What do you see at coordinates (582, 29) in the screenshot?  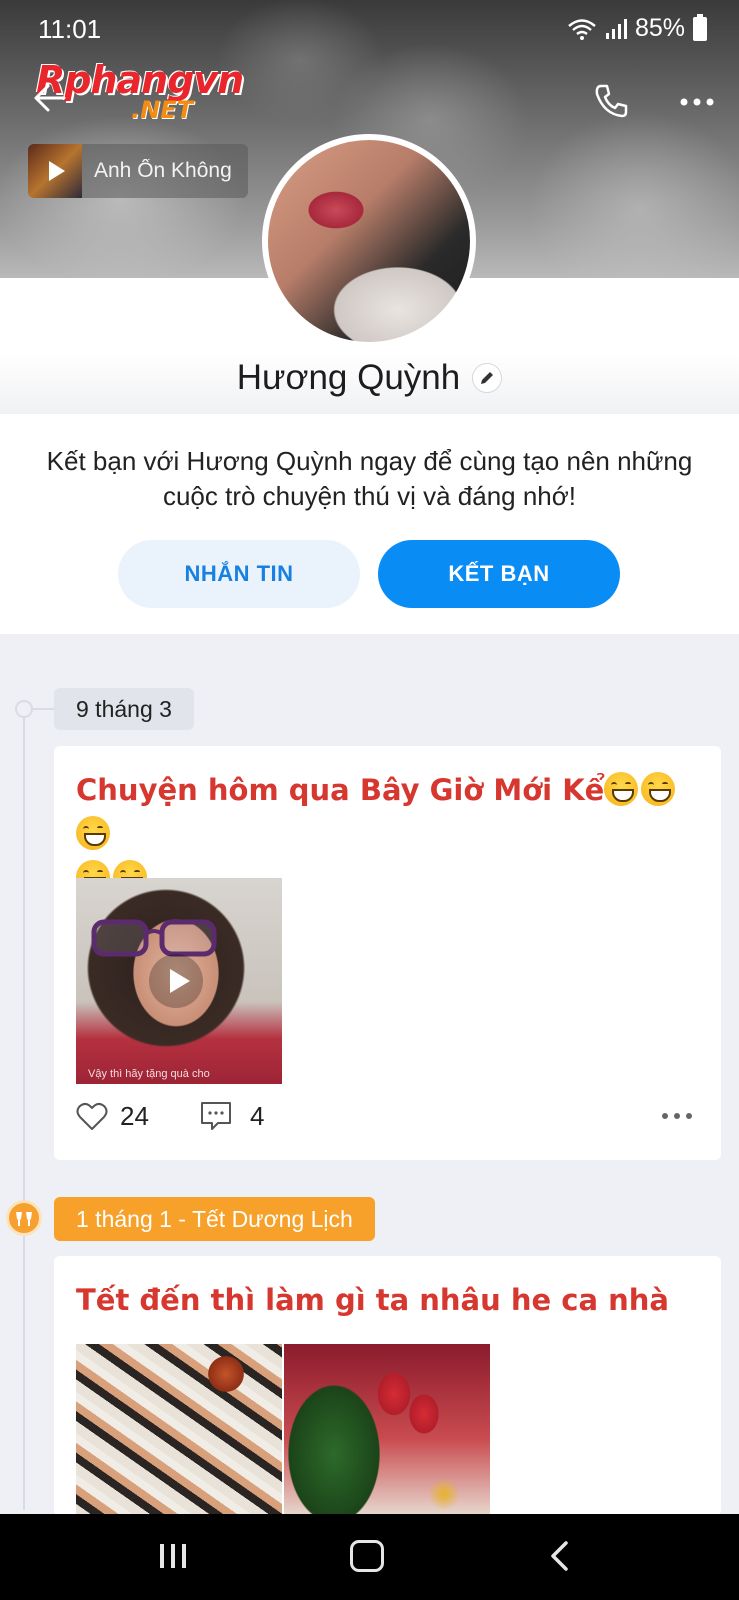 I see `wifi-icon` at bounding box center [582, 29].